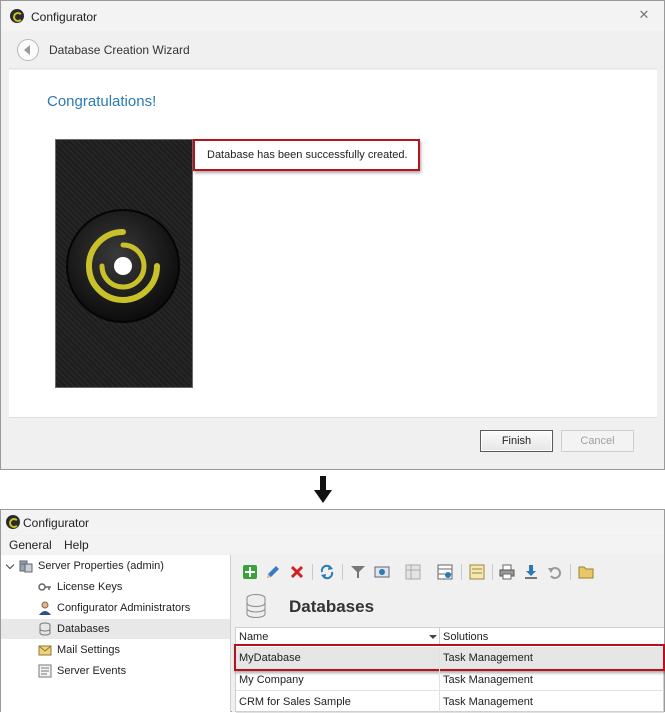 Image resolution: width=665 pixels, height=713 pixels. Describe the element at coordinates (531, 572) in the screenshot. I see `download-icon` at that location.